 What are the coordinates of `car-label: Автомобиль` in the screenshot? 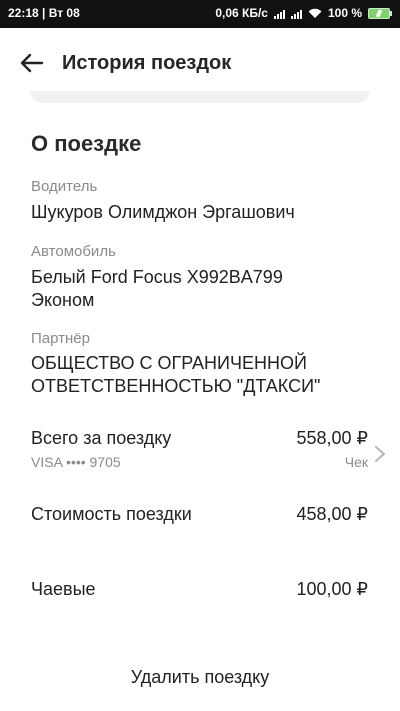 It's located at (73, 251).